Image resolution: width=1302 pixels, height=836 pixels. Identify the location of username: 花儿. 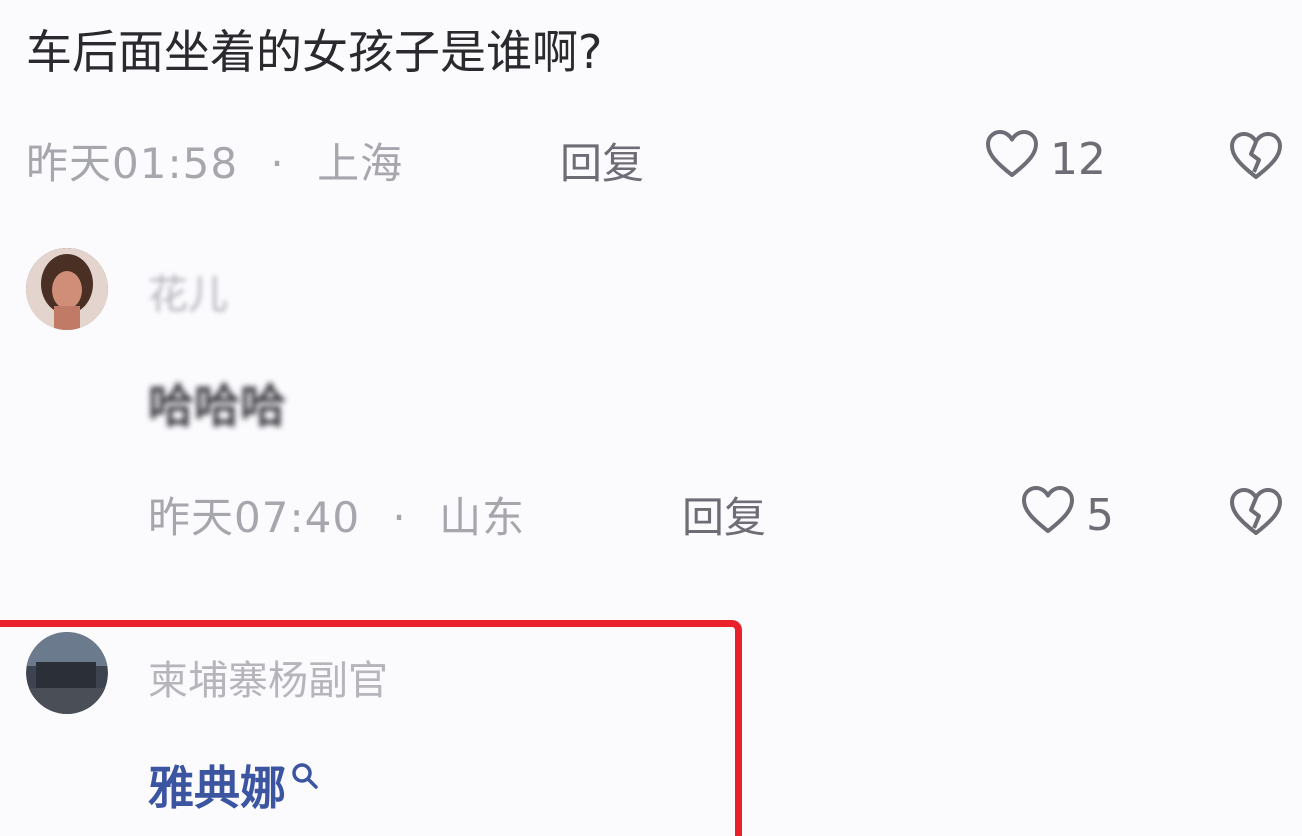
(188, 291).